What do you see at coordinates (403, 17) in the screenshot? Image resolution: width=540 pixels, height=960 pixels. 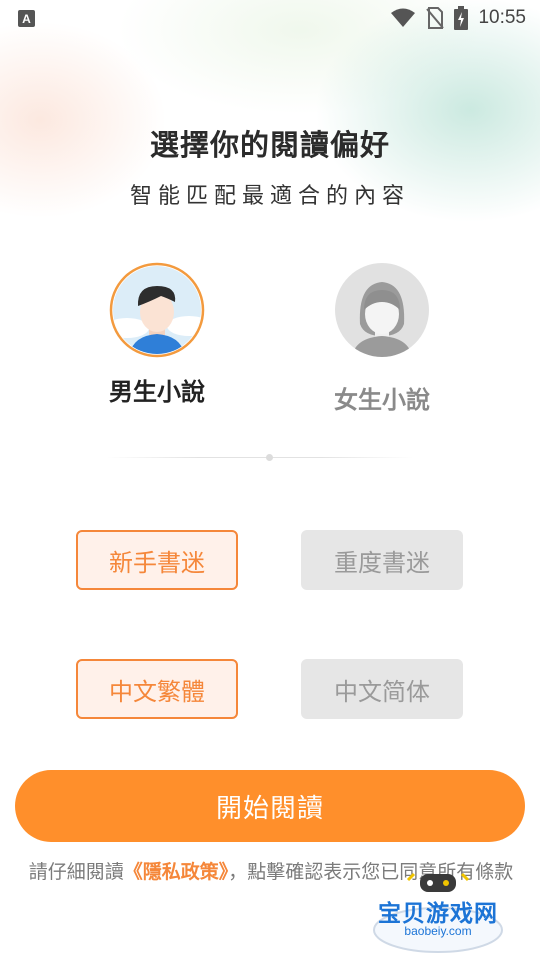 I see `wifi-icon` at bounding box center [403, 17].